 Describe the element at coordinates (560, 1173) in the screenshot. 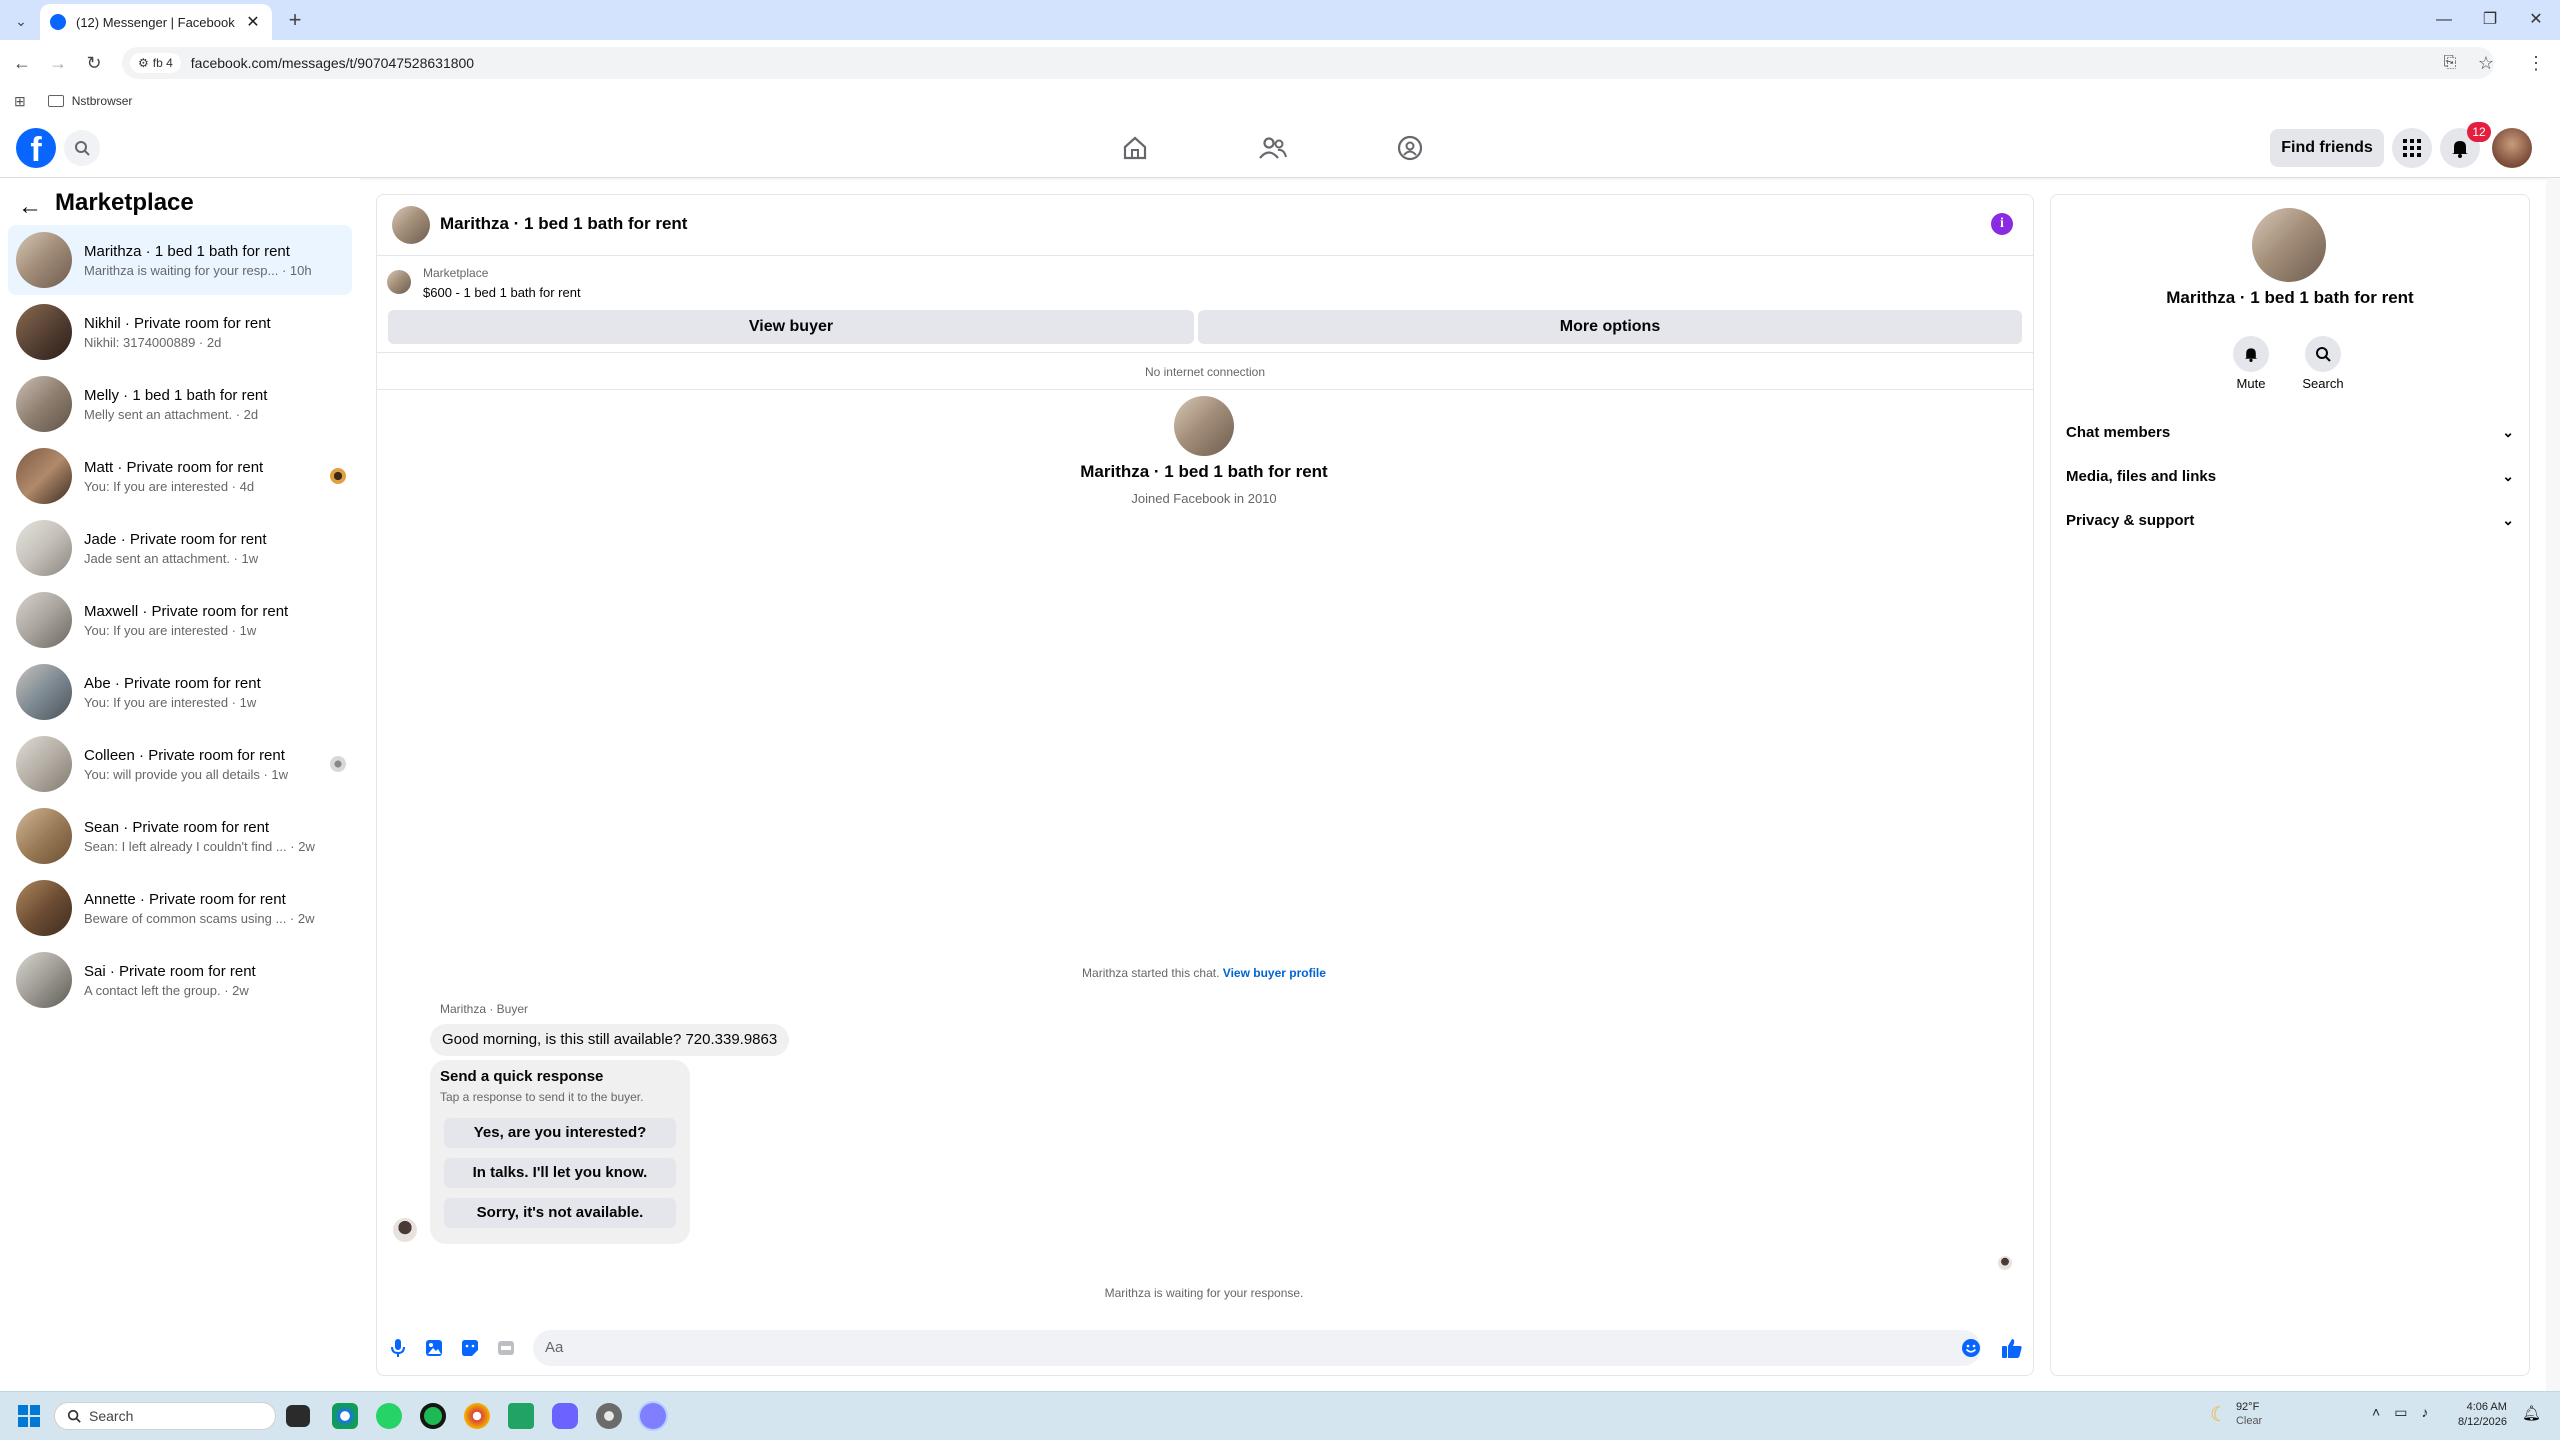

I see `quick-response-in-talks: In talks. I'll let you know.` at that location.